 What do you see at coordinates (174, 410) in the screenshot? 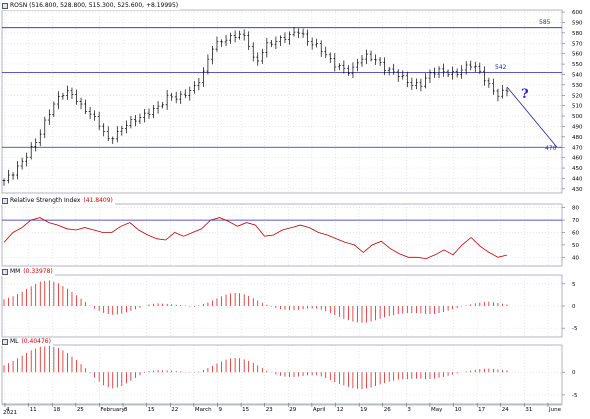
I see `x-tick-label: 22` at bounding box center [174, 410].